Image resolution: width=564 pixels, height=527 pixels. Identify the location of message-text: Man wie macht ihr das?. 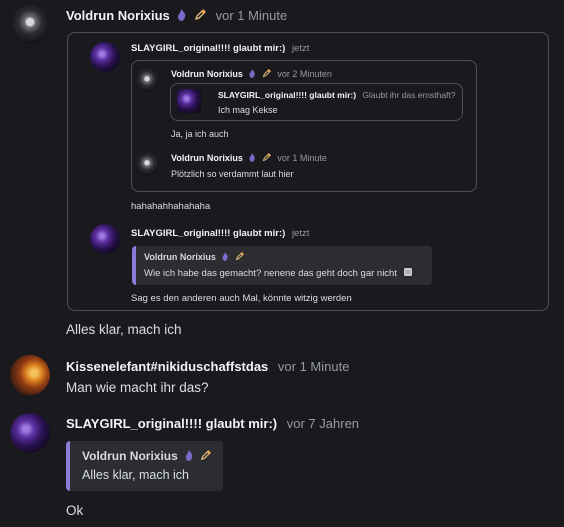
(137, 387).